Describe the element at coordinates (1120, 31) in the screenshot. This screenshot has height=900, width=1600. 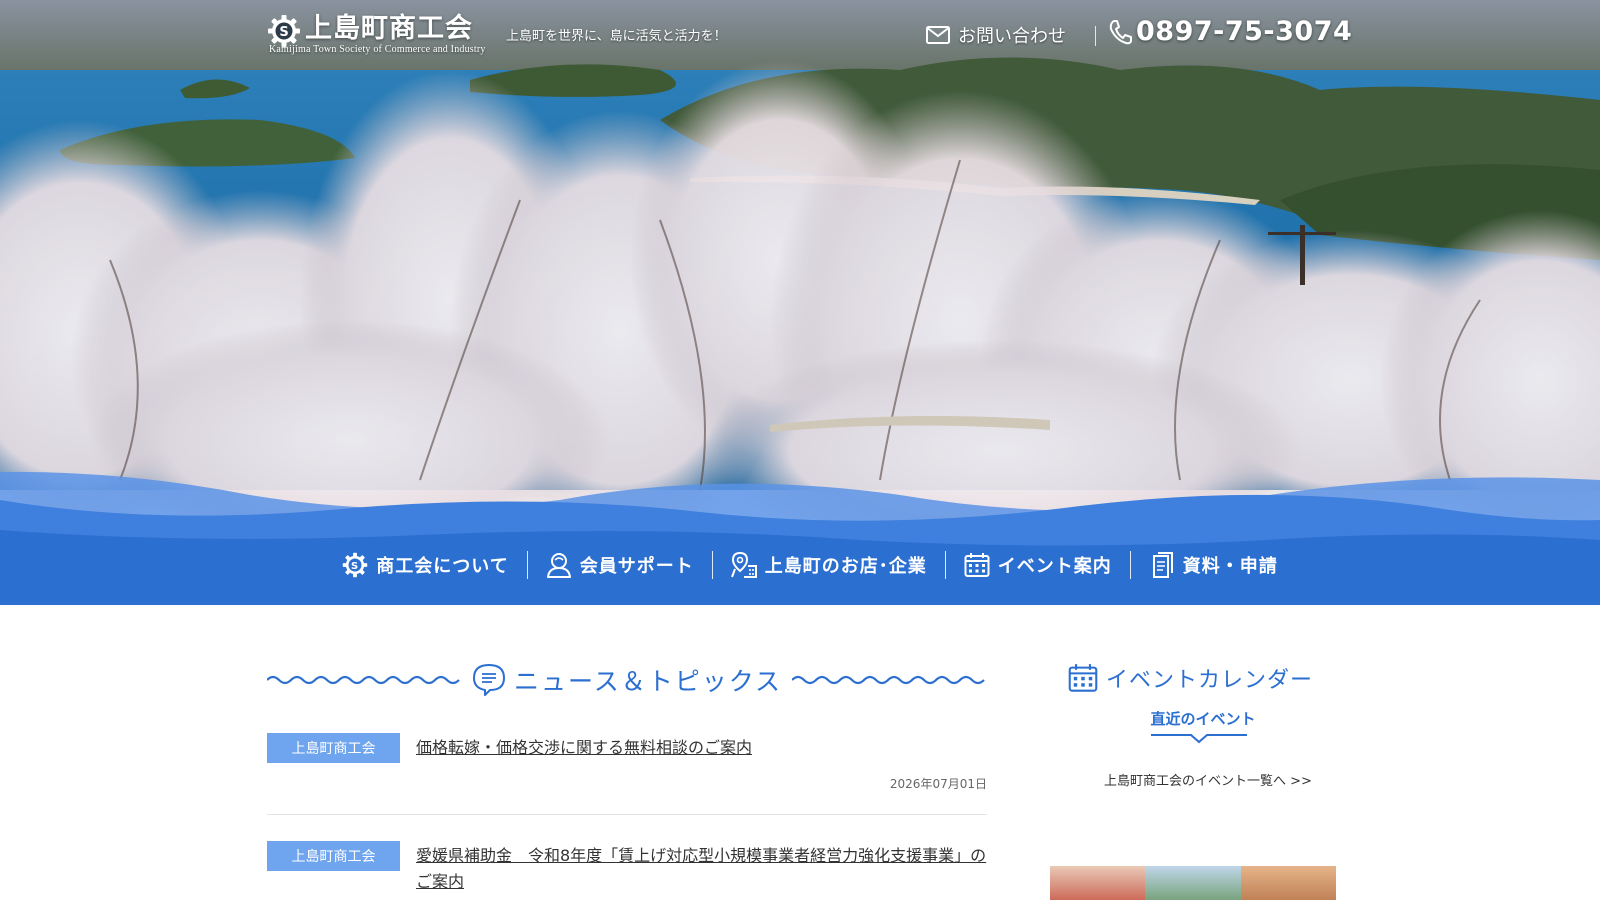
I see `phone-icon` at that location.